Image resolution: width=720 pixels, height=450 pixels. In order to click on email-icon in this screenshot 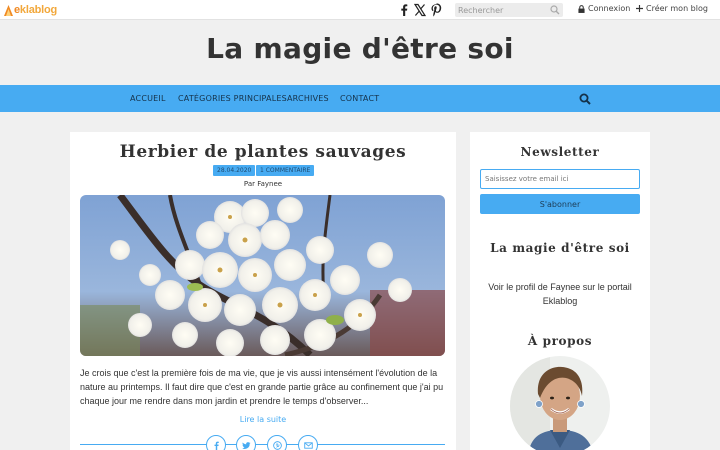, I will do `click(308, 445)`.